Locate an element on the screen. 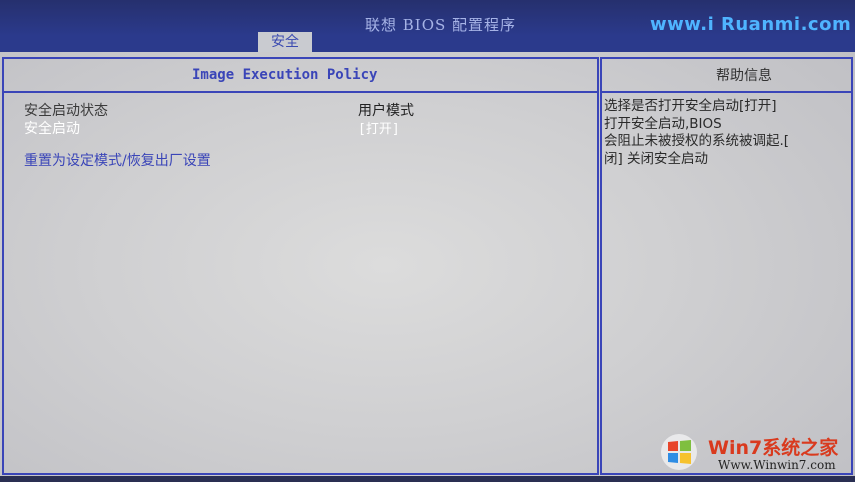 Image resolution: width=855 pixels, height=482 pixels. section-title: Image Execution Policy is located at coordinates (285, 75).